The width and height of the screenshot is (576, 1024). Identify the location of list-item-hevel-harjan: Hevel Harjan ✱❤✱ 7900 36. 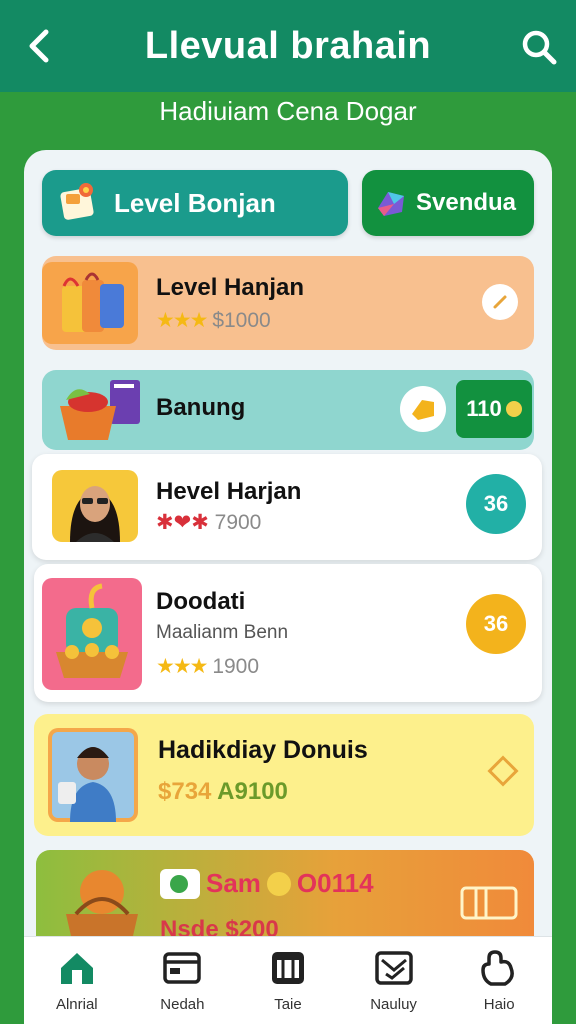
(287, 507).